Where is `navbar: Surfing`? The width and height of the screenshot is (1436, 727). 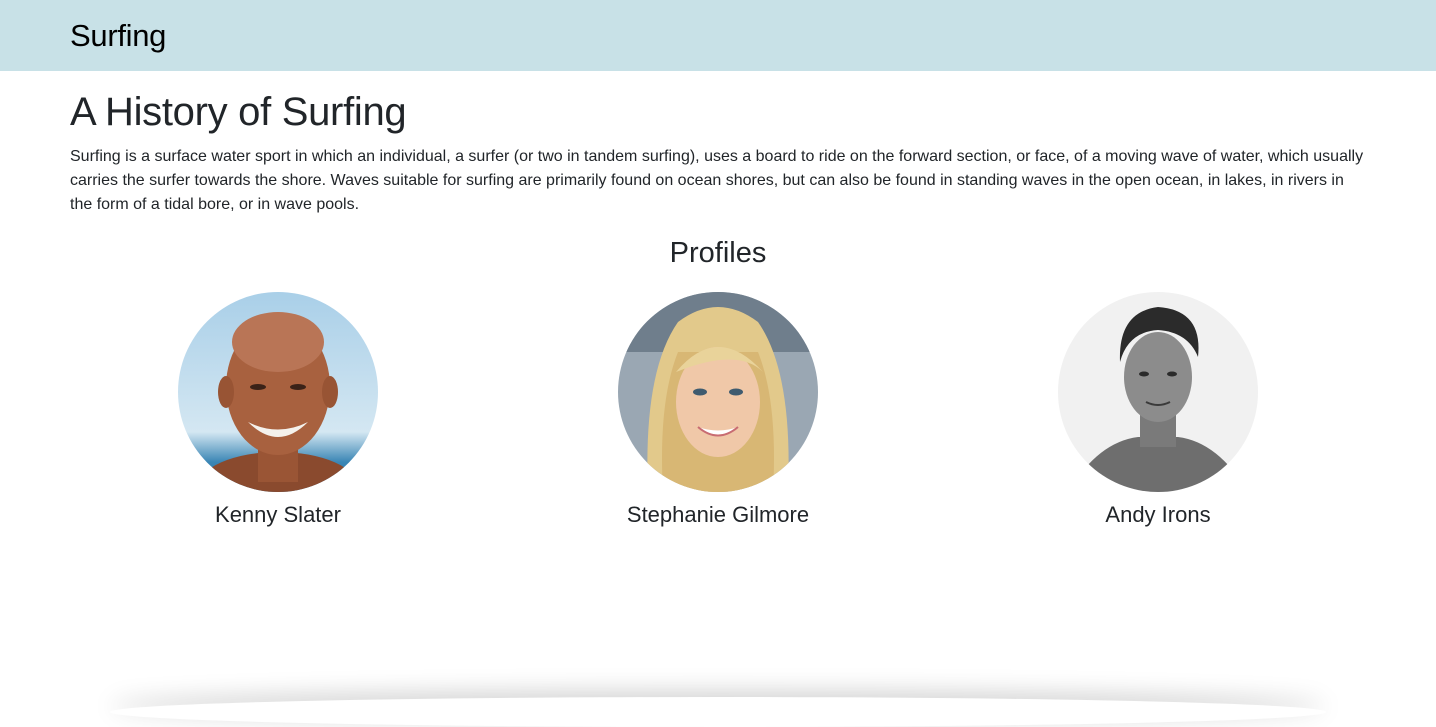 navbar: Surfing is located at coordinates (718, 35).